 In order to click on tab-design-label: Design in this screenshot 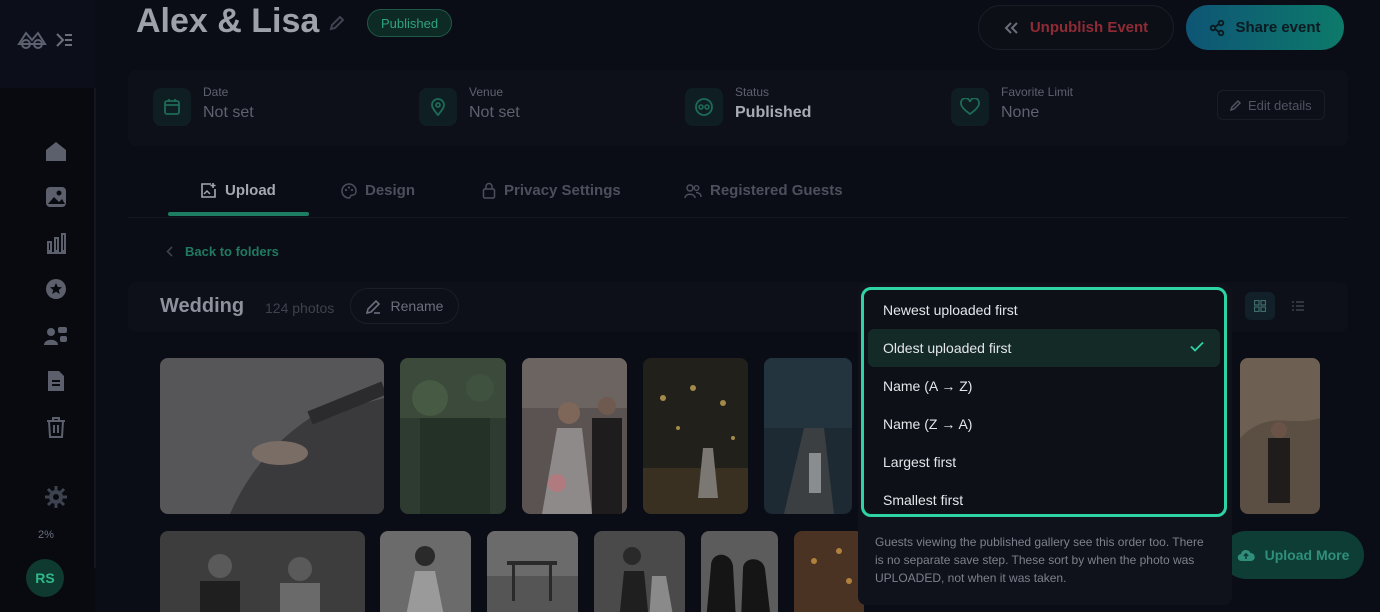, I will do `click(390, 190)`.